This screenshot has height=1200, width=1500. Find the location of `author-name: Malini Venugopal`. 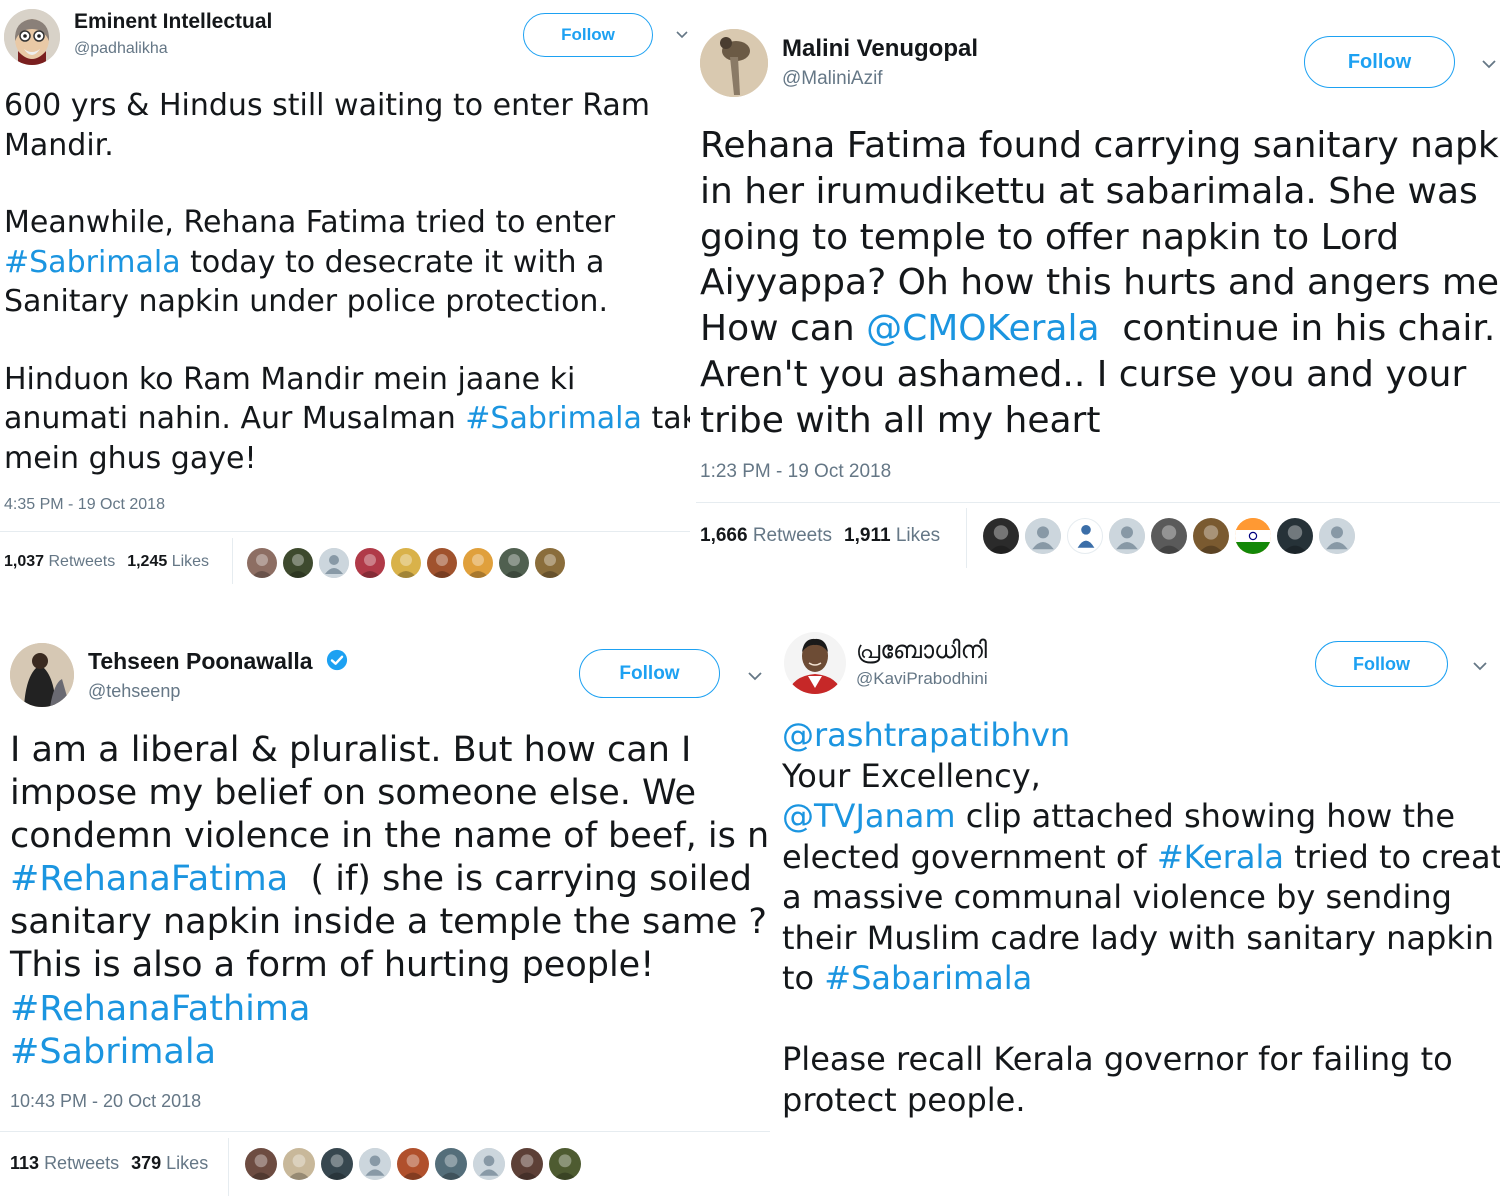

author-name: Malini Venugopal is located at coordinates (880, 49).